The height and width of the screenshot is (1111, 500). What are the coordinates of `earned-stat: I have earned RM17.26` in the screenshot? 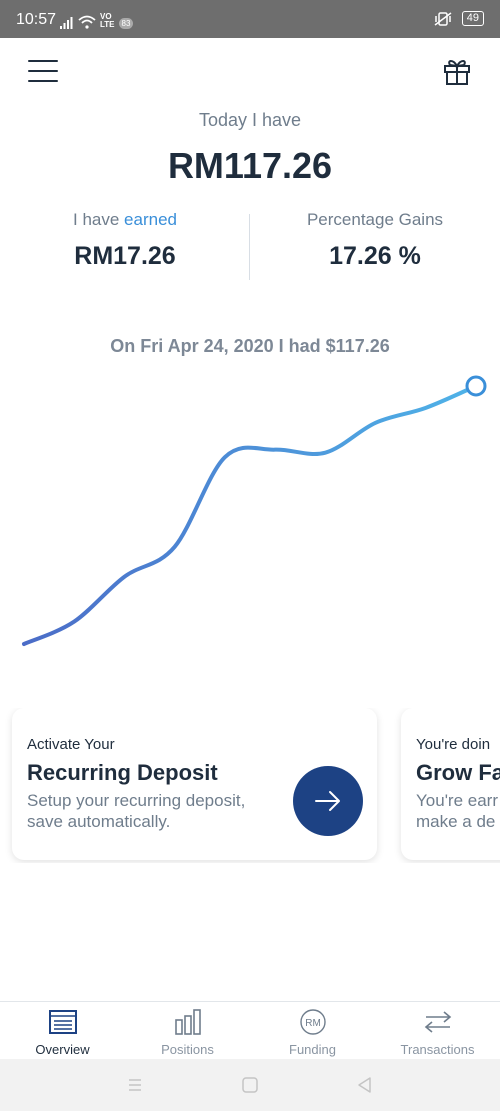 It's located at (125, 240).